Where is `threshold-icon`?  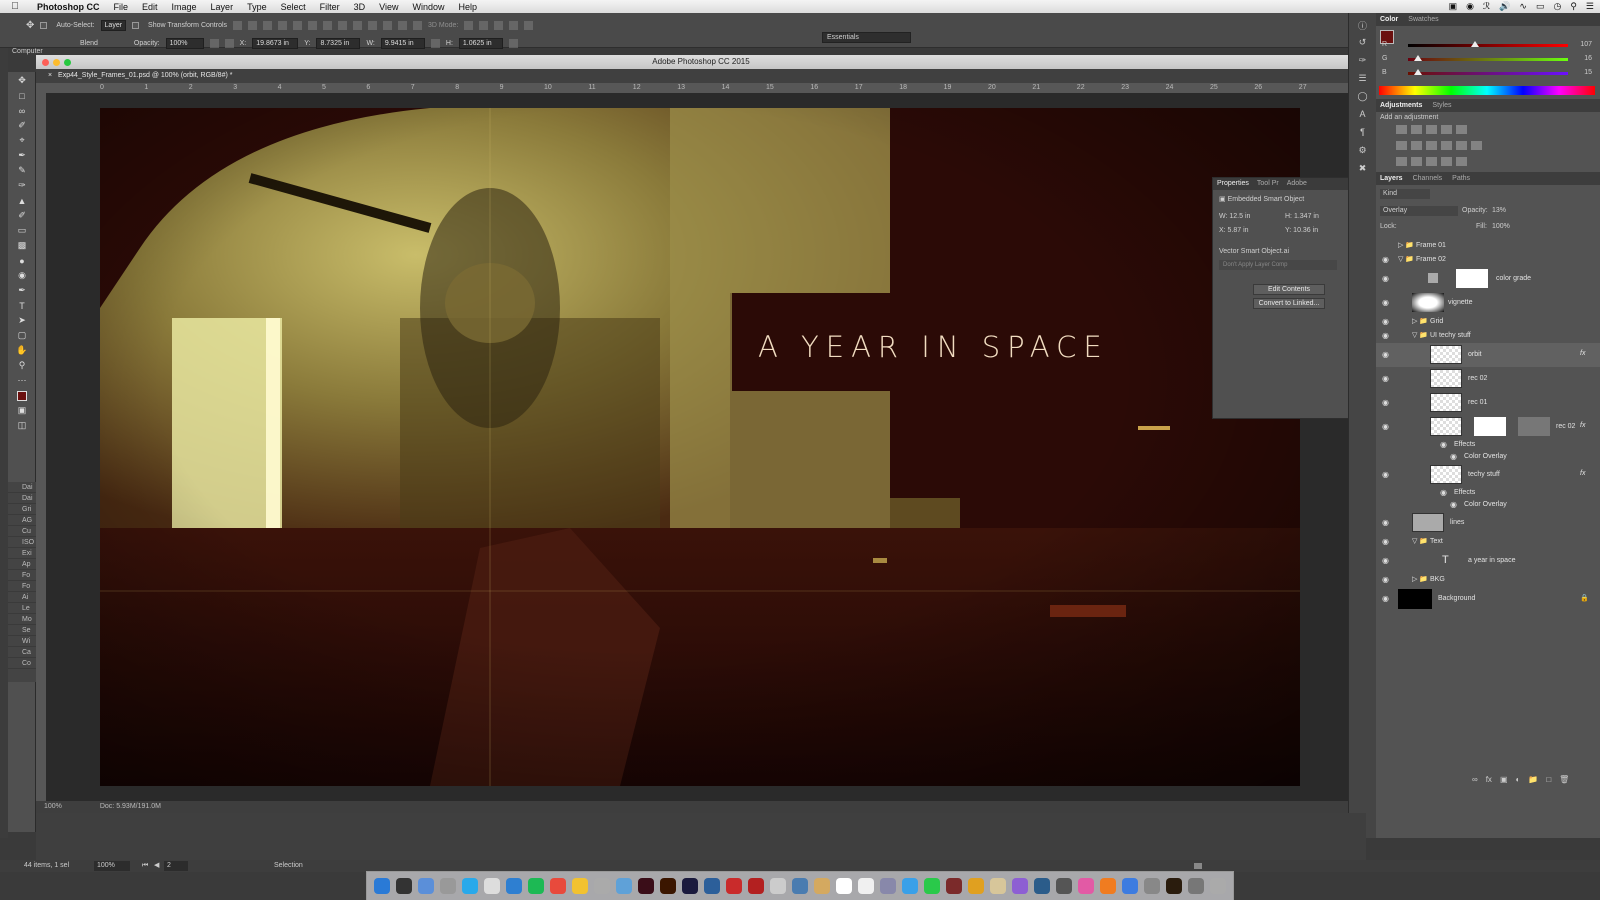 threshold-icon is located at coordinates (1431, 161).